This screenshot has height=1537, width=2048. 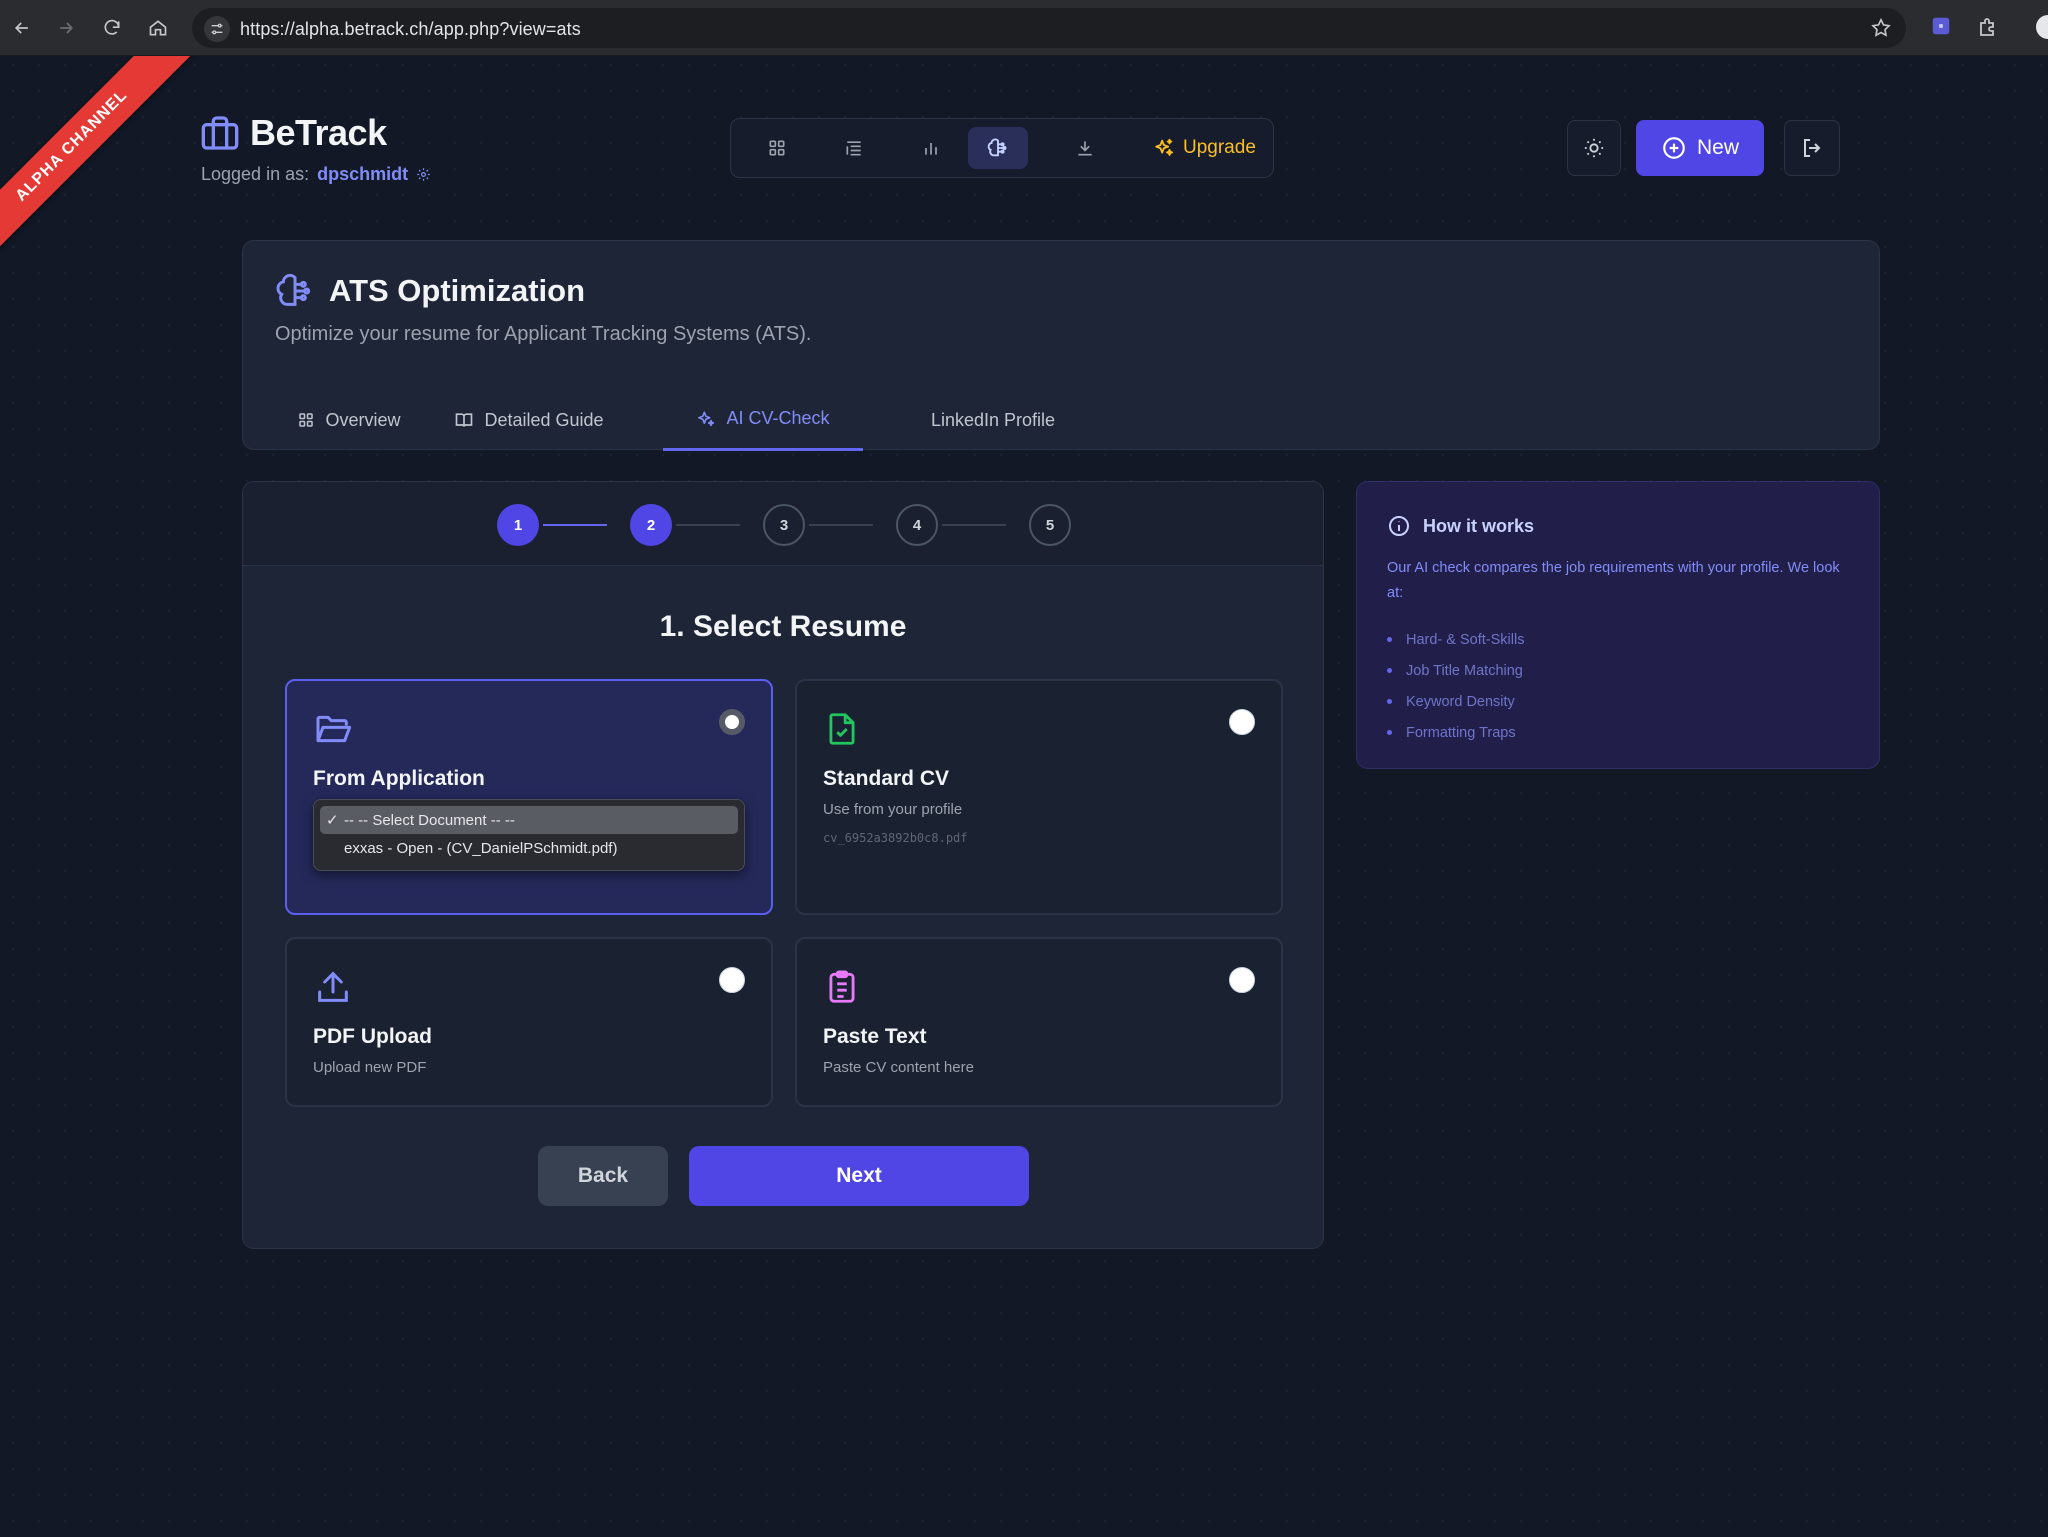 What do you see at coordinates (893, 809) in the screenshot?
I see `standard-cv-description: Use from your profile` at bounding box center [893, 809].